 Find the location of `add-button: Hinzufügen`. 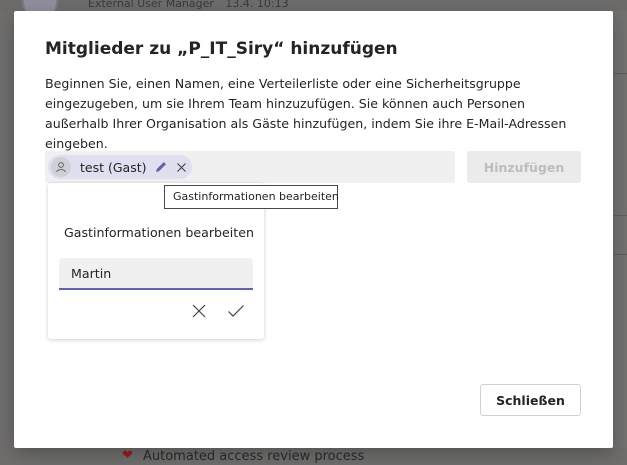

add-button: Hinzufügen is located at coordinates (524, 167).